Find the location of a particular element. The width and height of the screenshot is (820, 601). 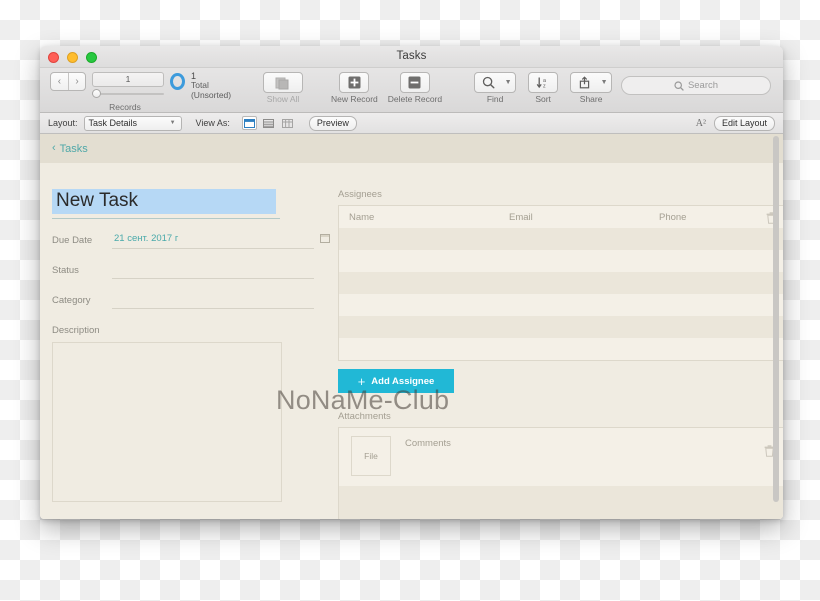

description-input is located at coordinates (167, 421).